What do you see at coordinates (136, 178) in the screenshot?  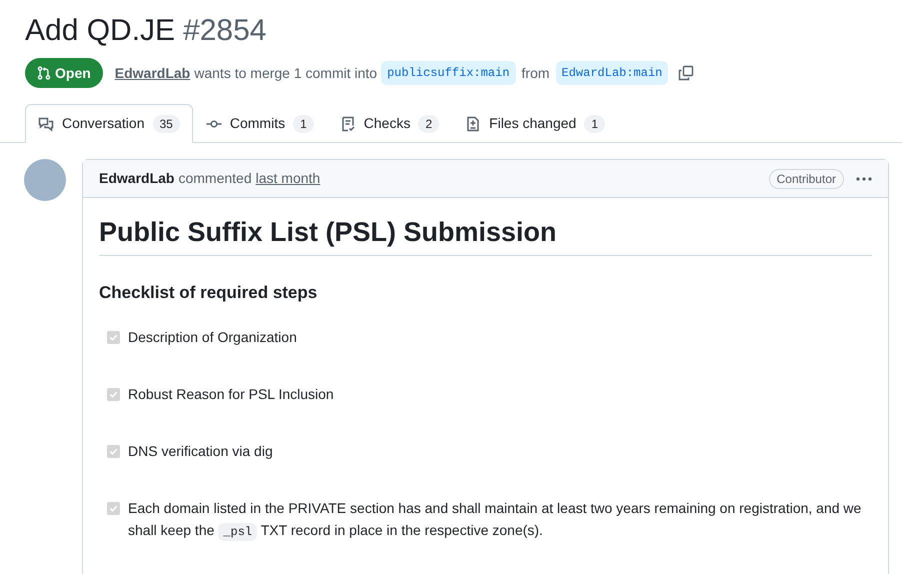 I see `comment-author-link: EdwardLab` at bounding box center [136, 178].